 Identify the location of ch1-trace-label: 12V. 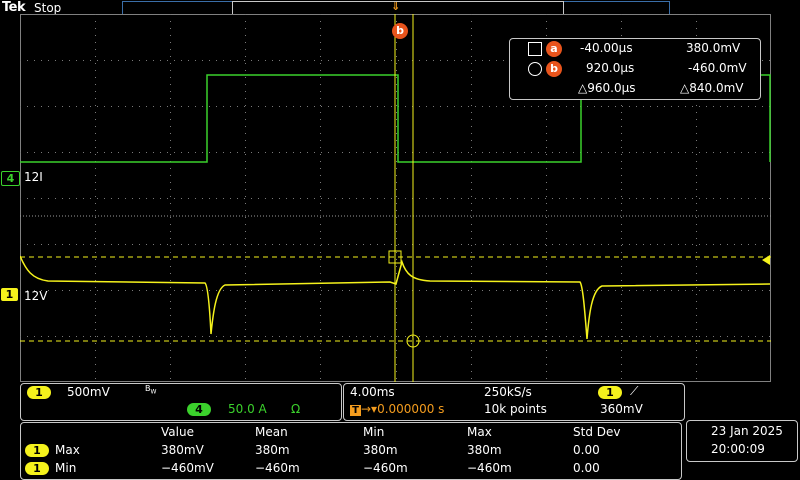
(36, 296).